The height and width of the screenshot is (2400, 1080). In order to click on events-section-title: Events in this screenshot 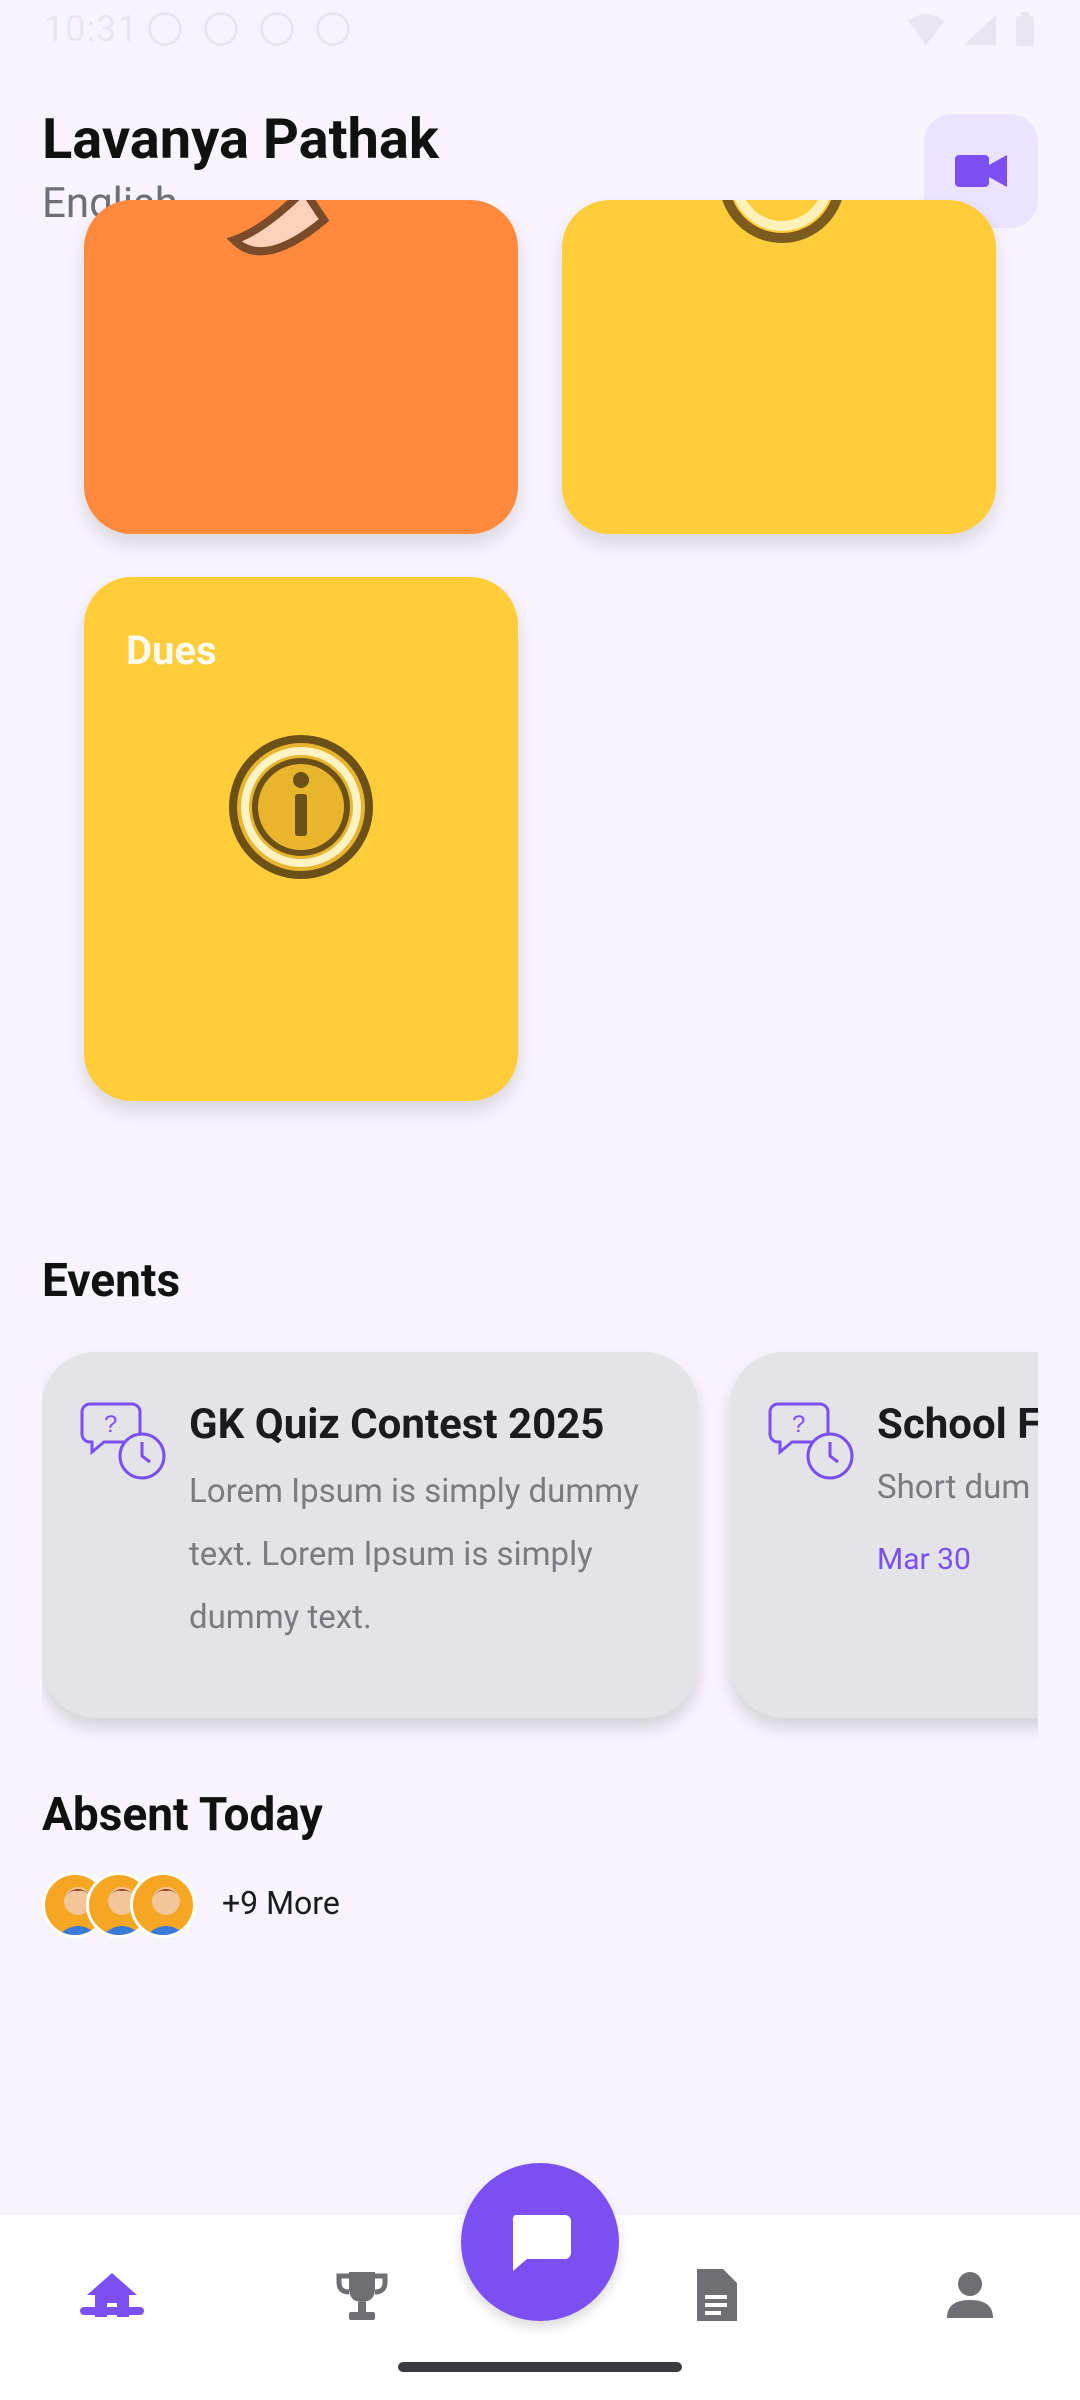, I will do `click(111, 1281)`.